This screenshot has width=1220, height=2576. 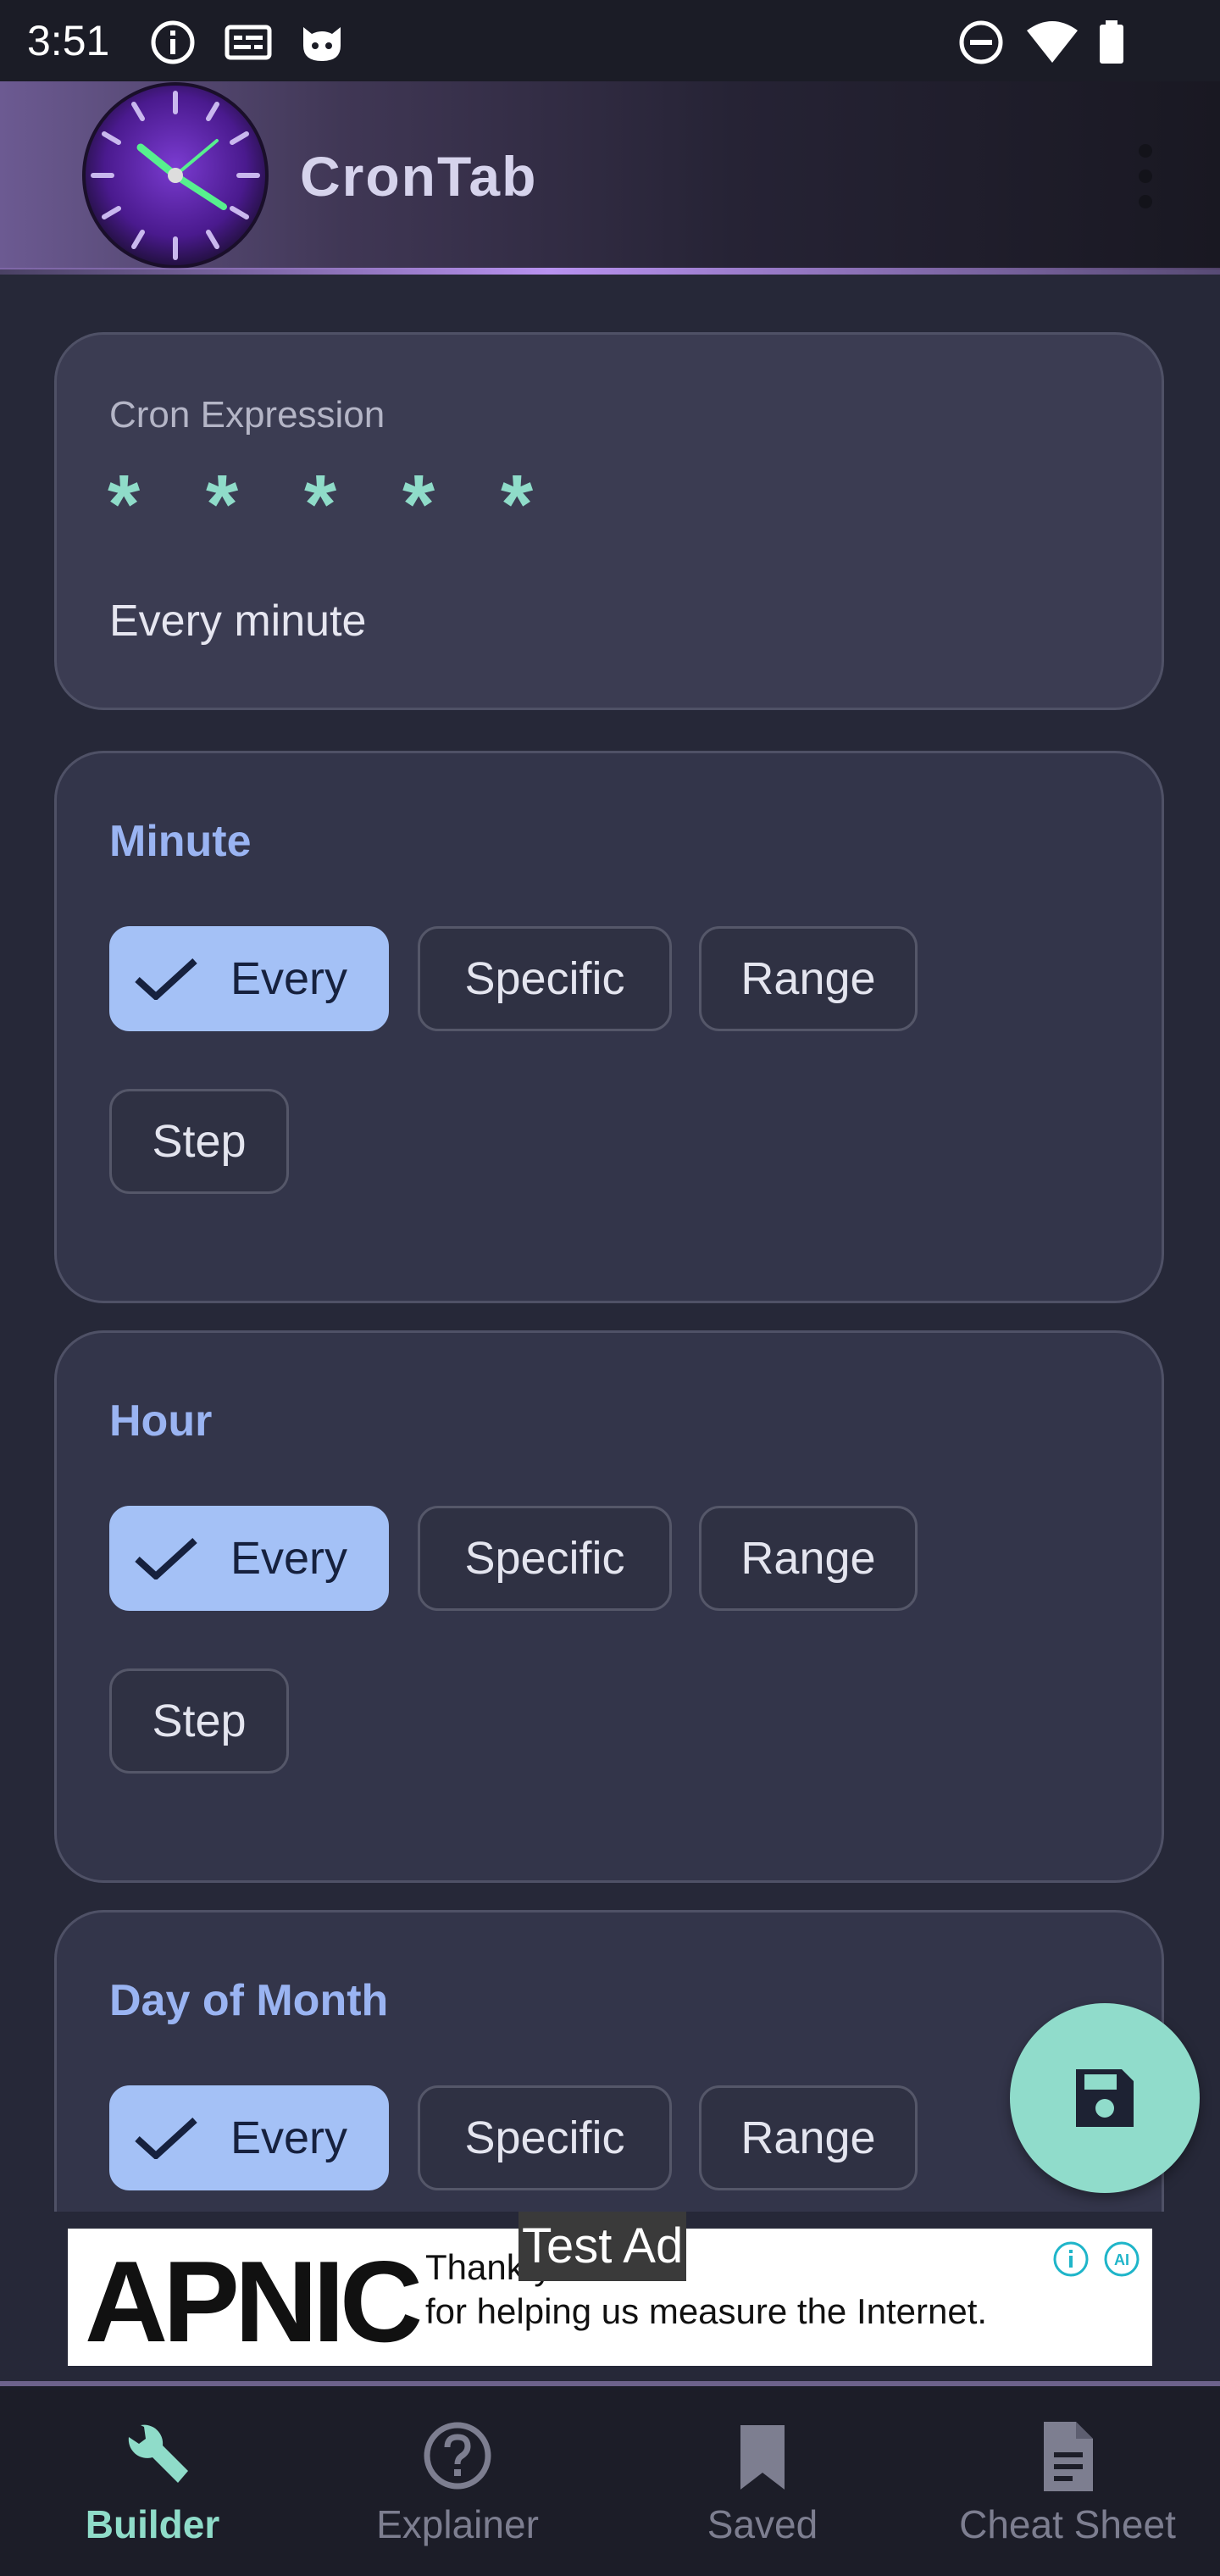 What do you see at coordinates (161, 1421) in the screenshot?
I see `section-title: Hour` at bounding box center [161, 1421].